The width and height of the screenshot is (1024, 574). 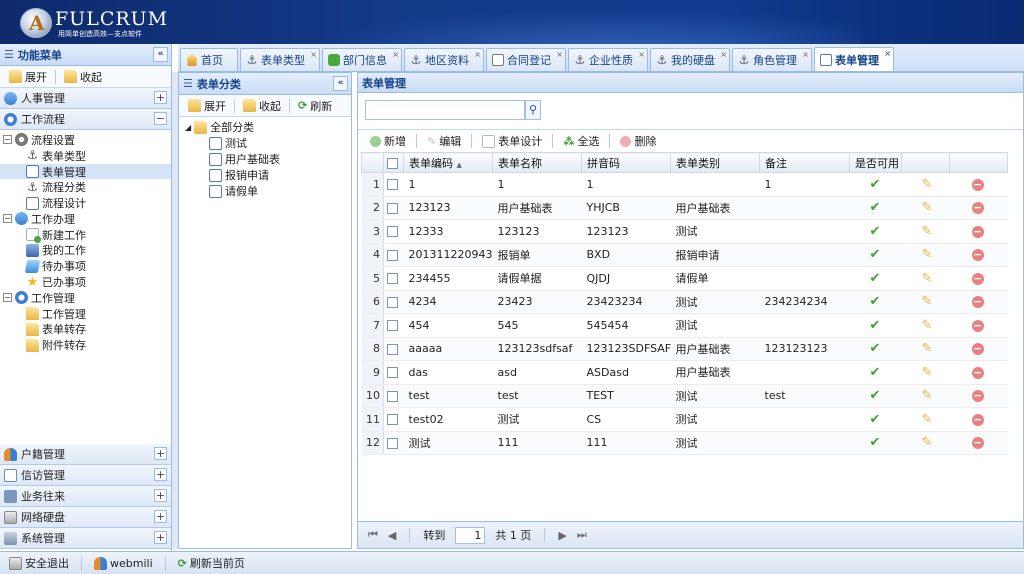 I want to click on tree-item: 工作管理, so click(x=85, y=314).